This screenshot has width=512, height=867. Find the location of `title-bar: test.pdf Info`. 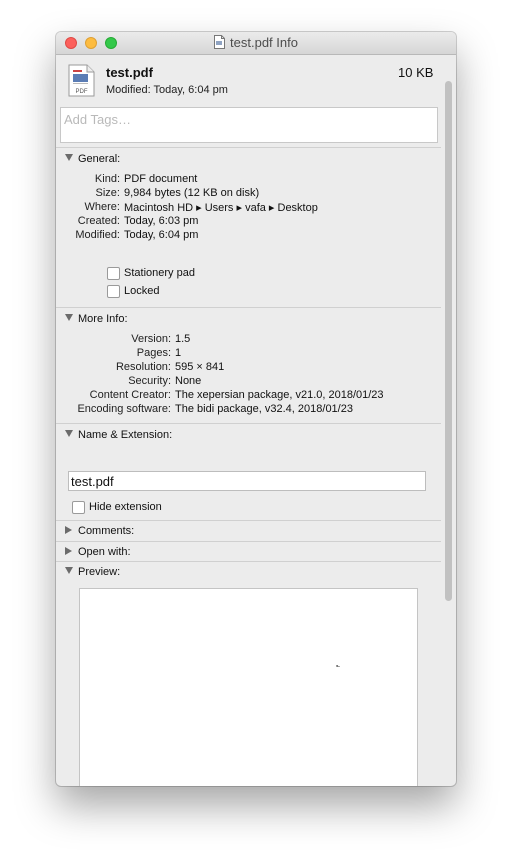

title-bar: test.pdf Info is located at coordinates (256, 43).